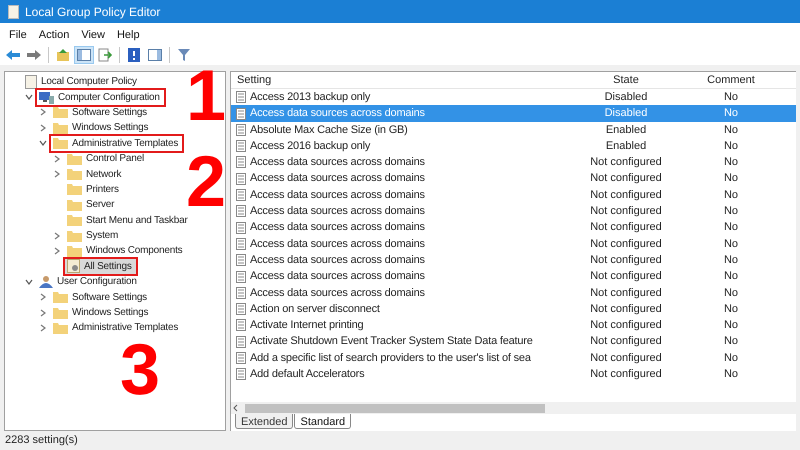  What do you see at coordinates (626, 130) in the screenshot?
I see `state-cell-text: Enabled` at bounding box center [626, 130].